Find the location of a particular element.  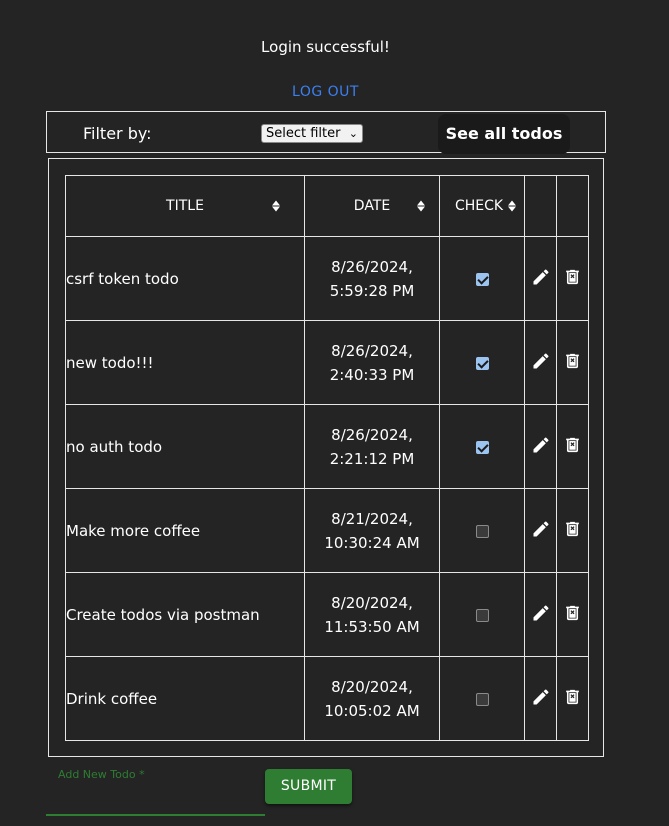

column-header-delete is located at coordinates (572, 206).